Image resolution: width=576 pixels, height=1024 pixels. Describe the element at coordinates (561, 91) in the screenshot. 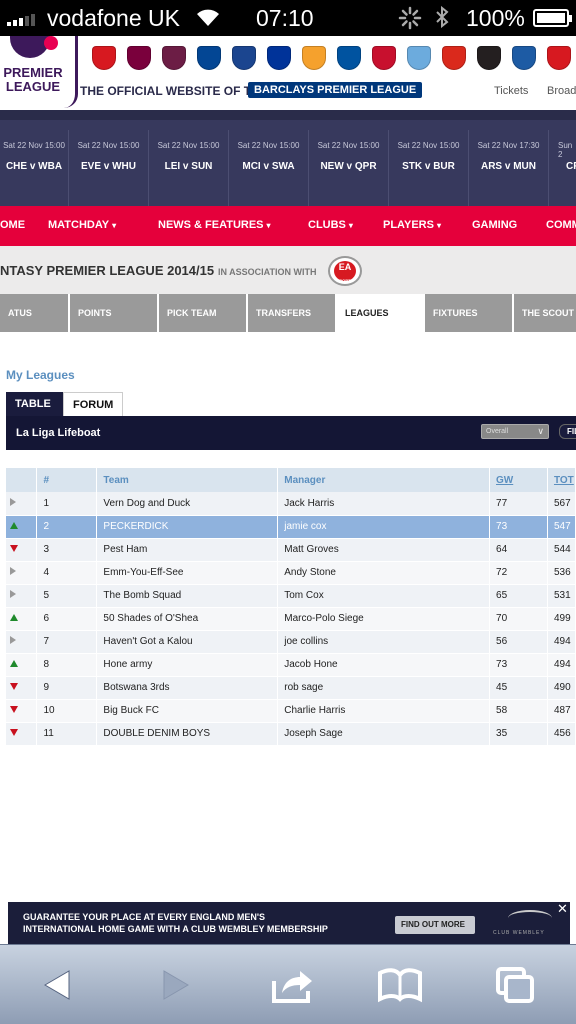

I see `broadcast-link: Broad` at that location.